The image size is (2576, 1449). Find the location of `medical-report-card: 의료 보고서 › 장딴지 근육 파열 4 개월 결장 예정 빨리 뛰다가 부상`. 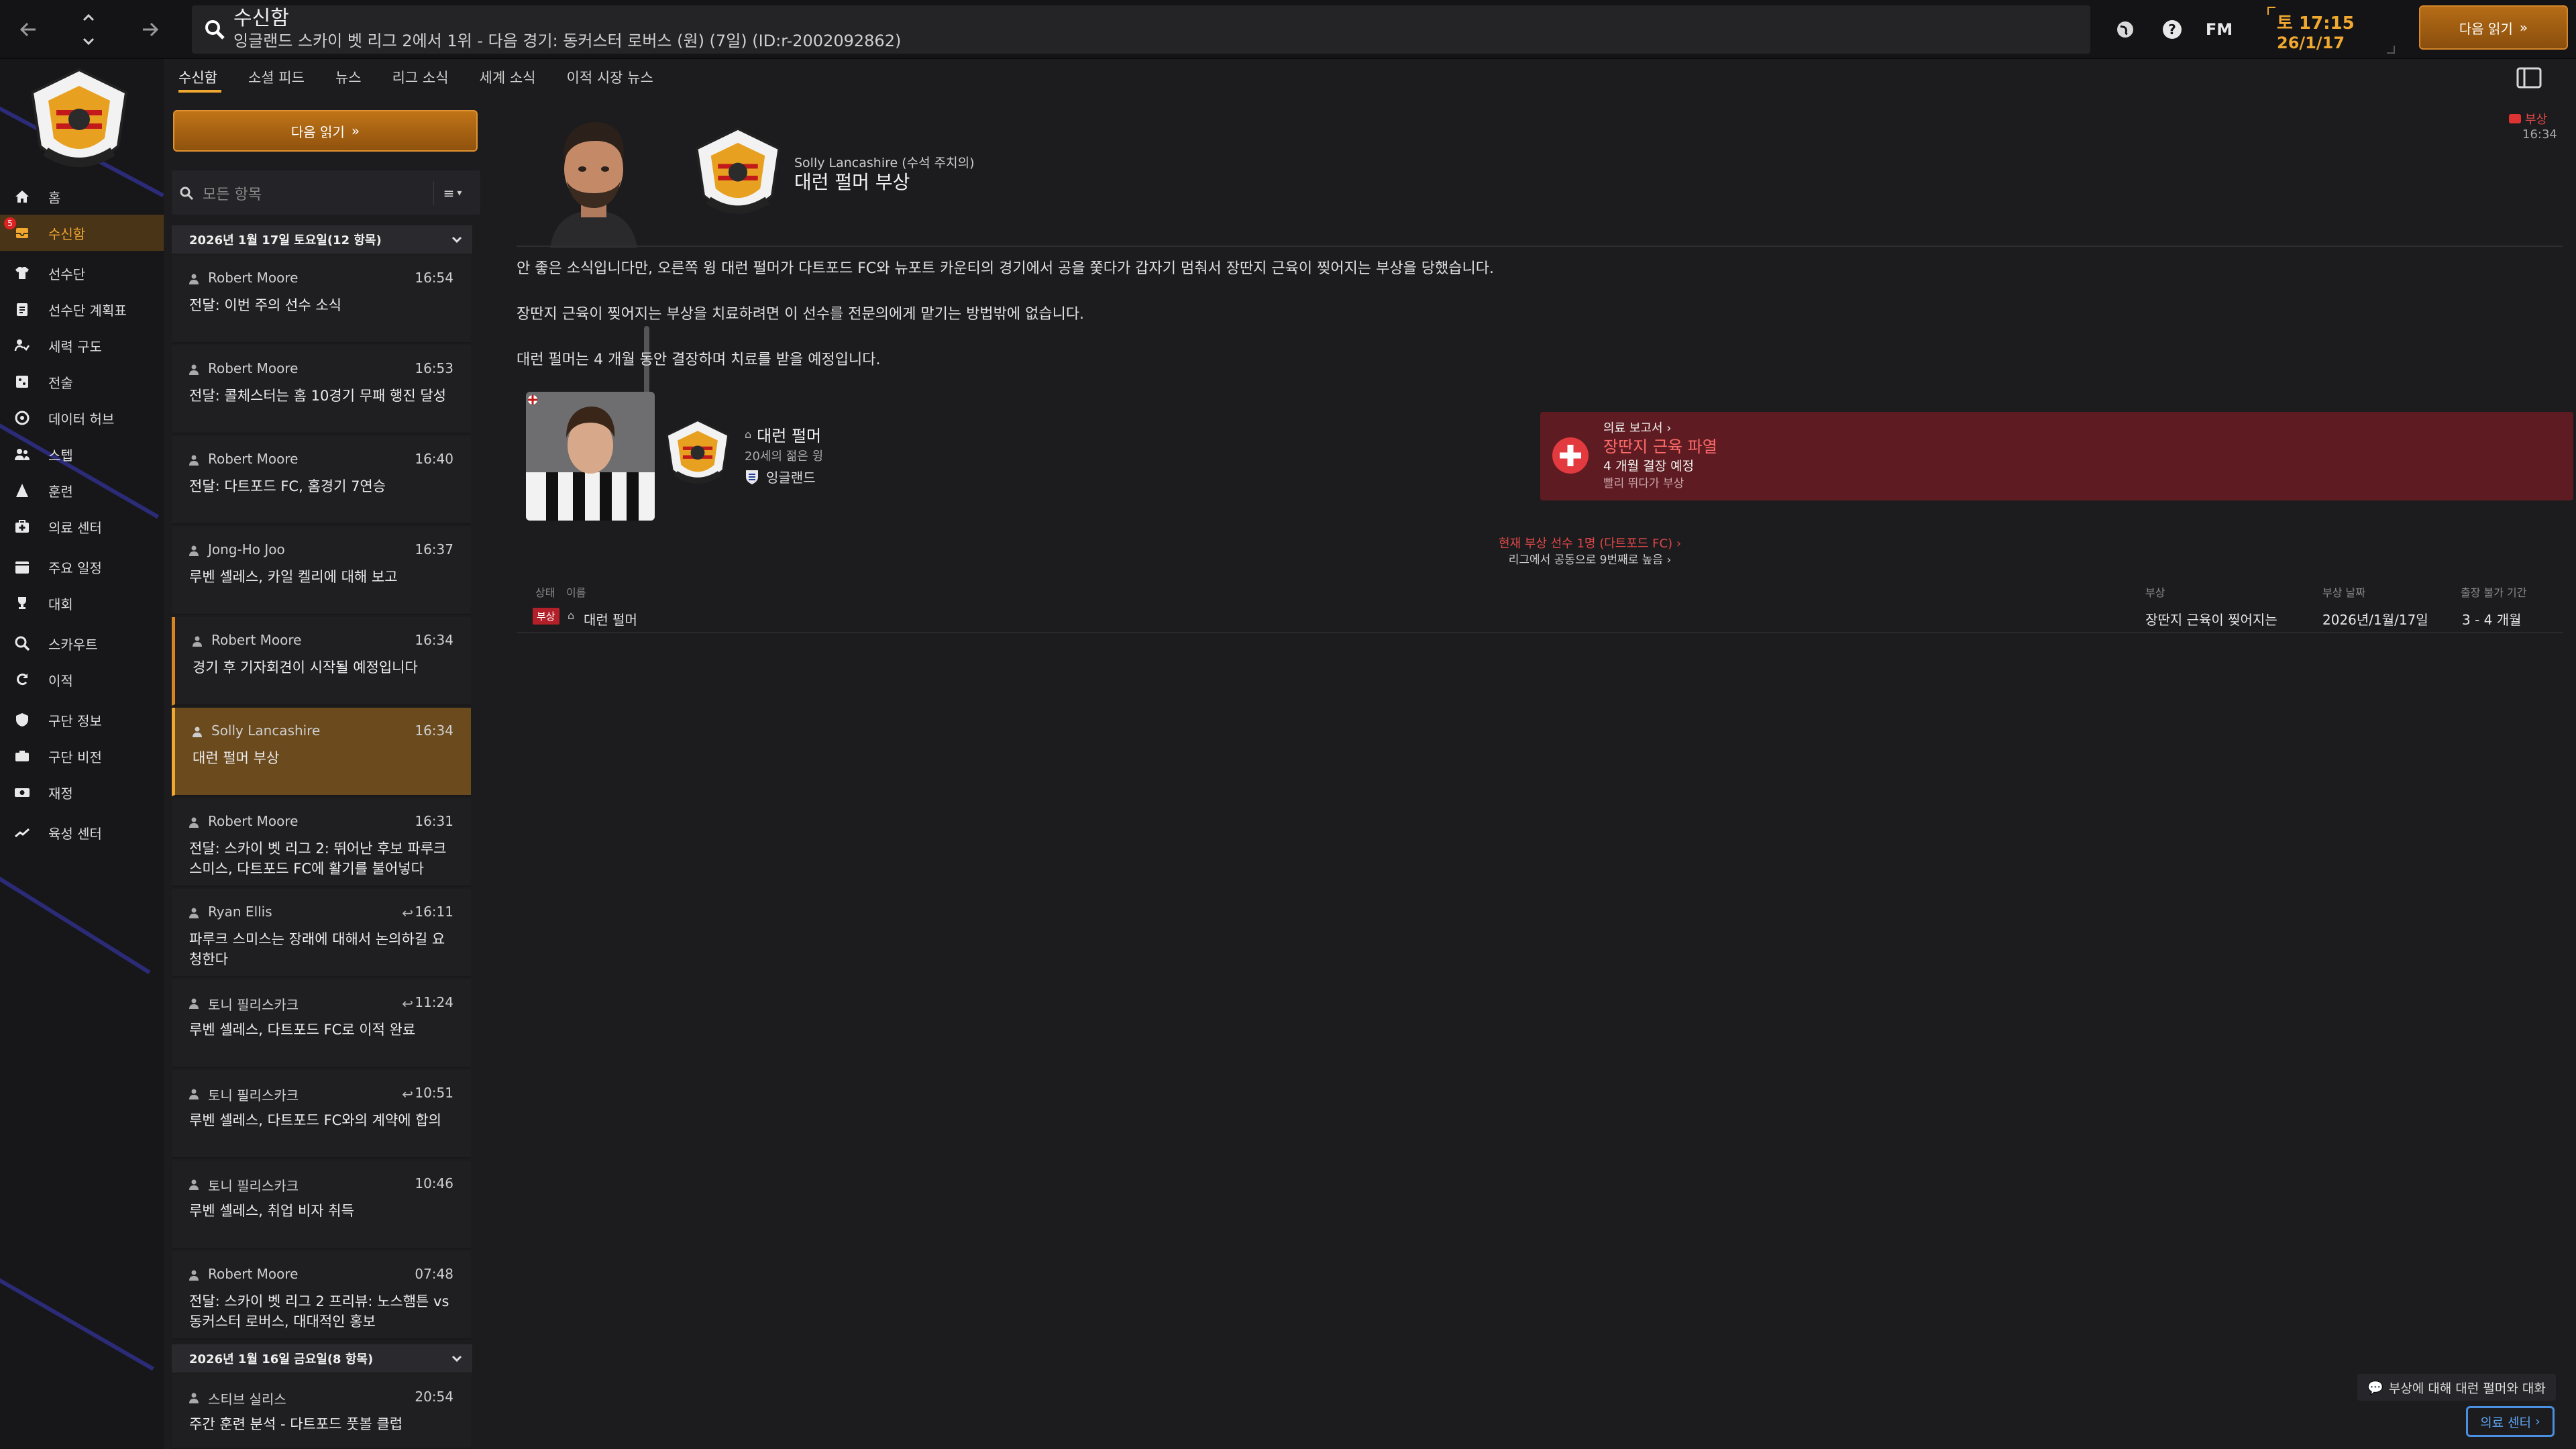

medical-report-card: 의료 보고서 › 장딴지 근육 파열 4 개월 결장 예정 빨리 뛰다가 부상 is located at coordinates (2056, 456).